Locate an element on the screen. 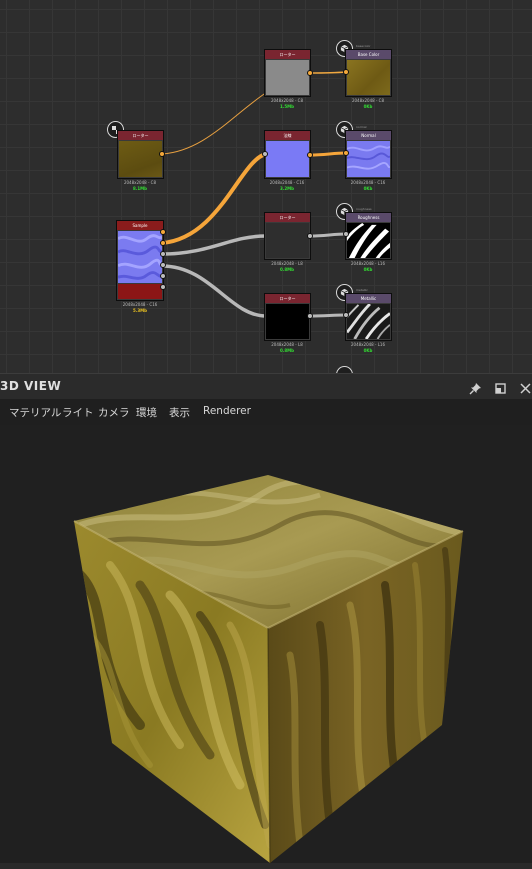 This screenshot has width=532, height=869. normal-output-node: Normal is located at coordinates (368, 154).